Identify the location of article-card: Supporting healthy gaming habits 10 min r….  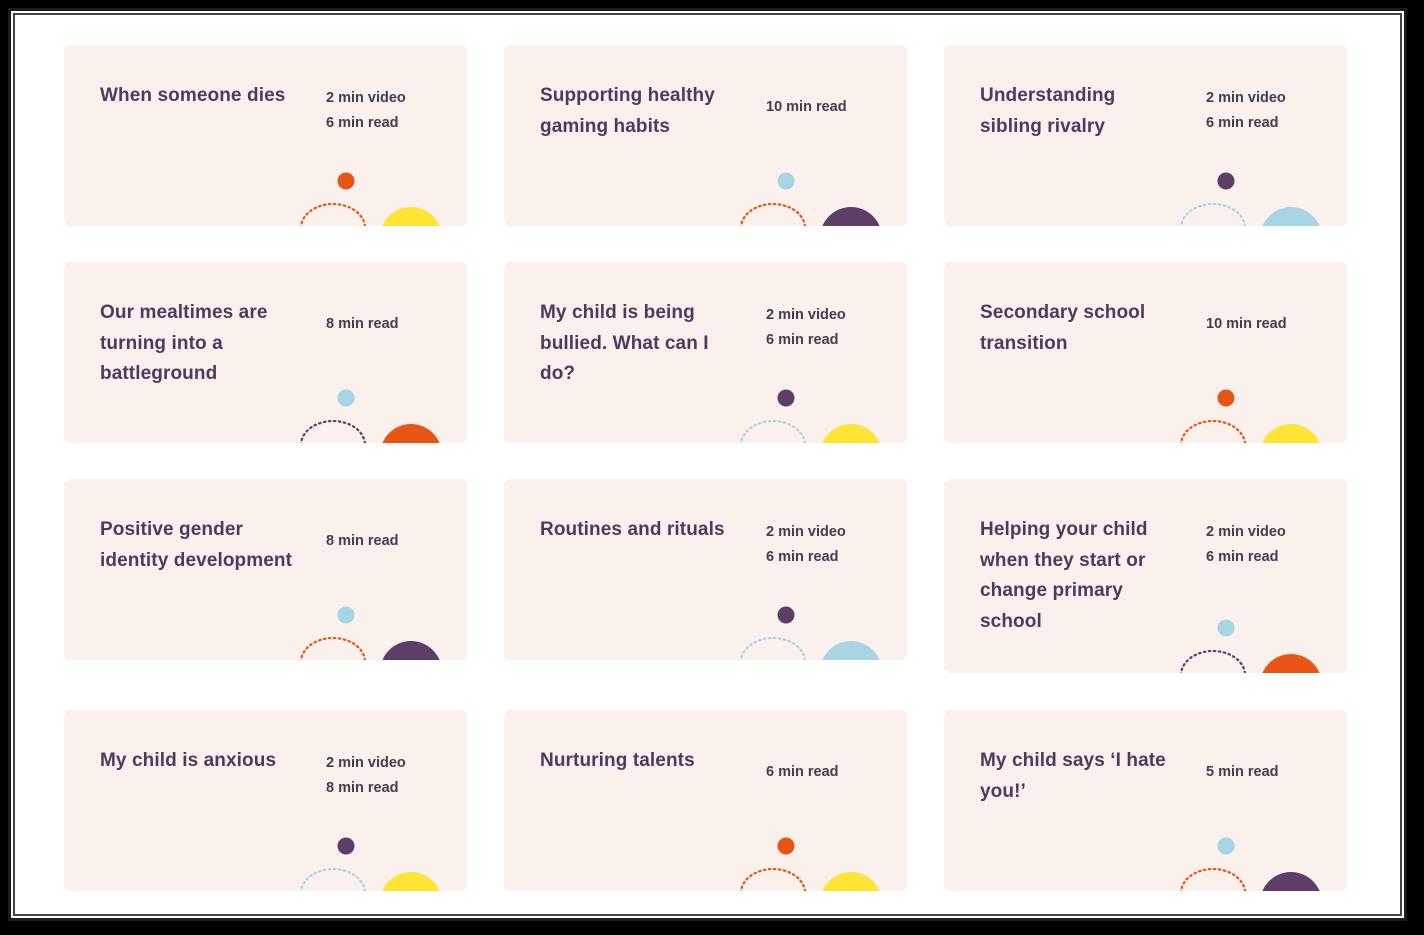
(705, 135).